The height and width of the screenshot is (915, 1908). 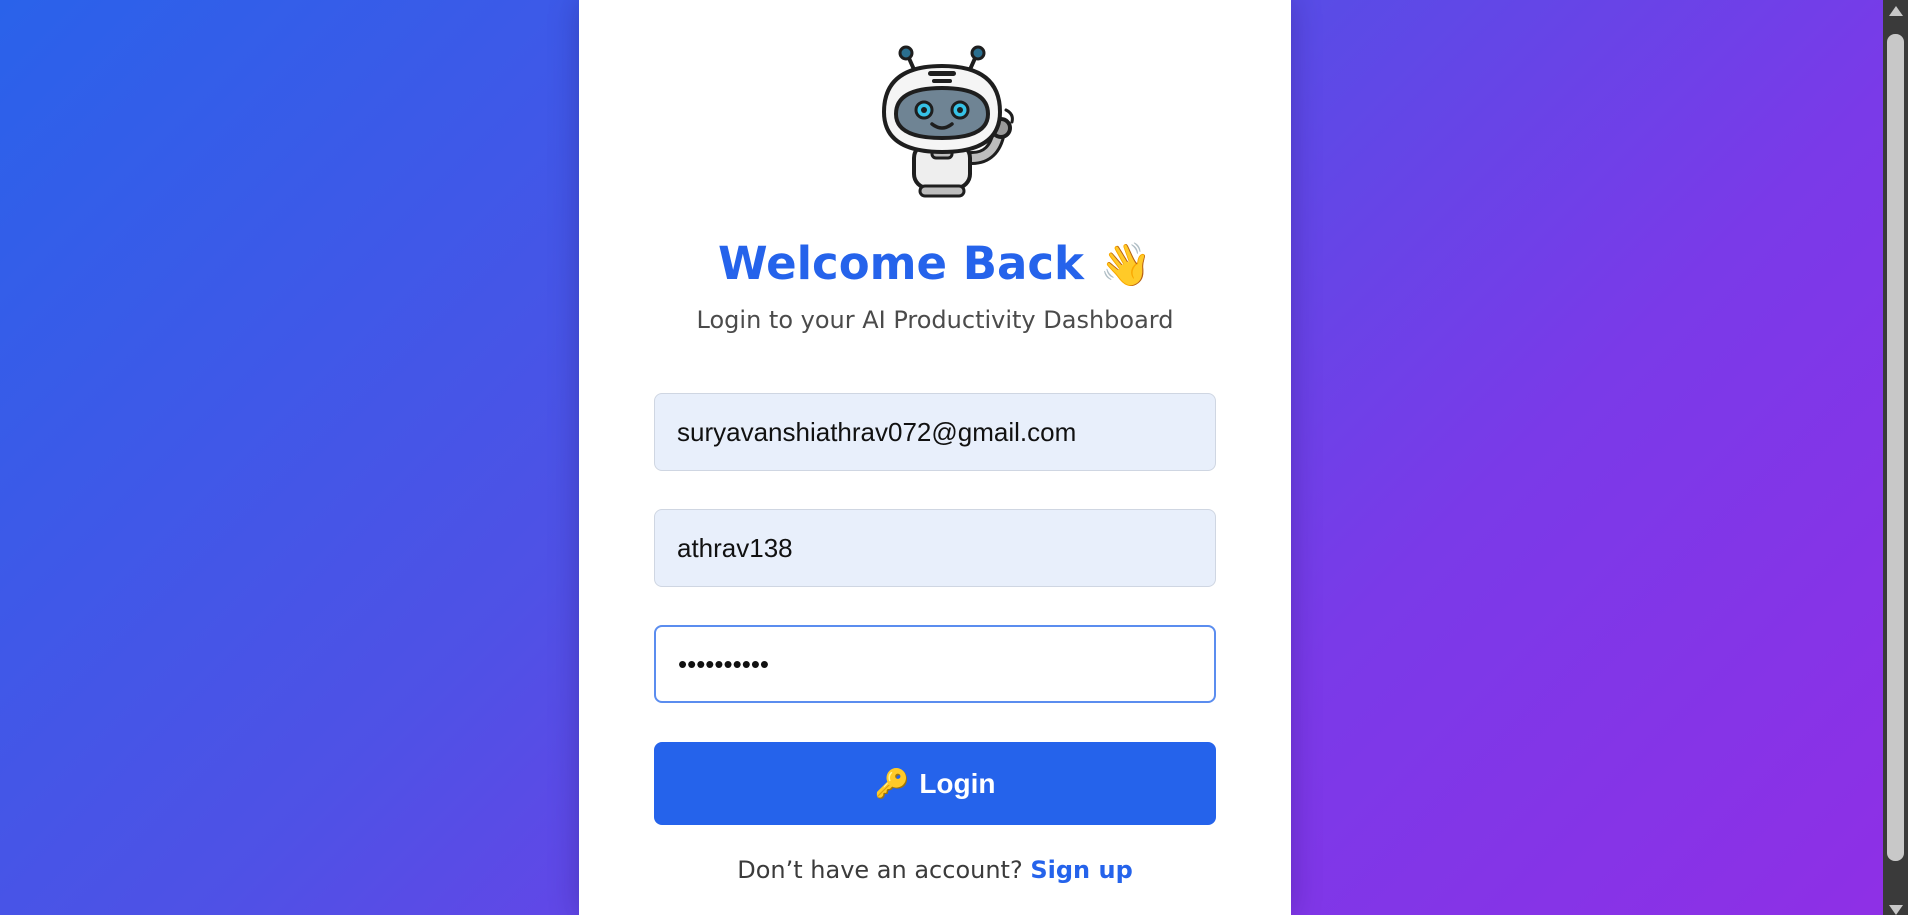 I want to click on signup-link: Sign up, so click(x=1081, y=870).